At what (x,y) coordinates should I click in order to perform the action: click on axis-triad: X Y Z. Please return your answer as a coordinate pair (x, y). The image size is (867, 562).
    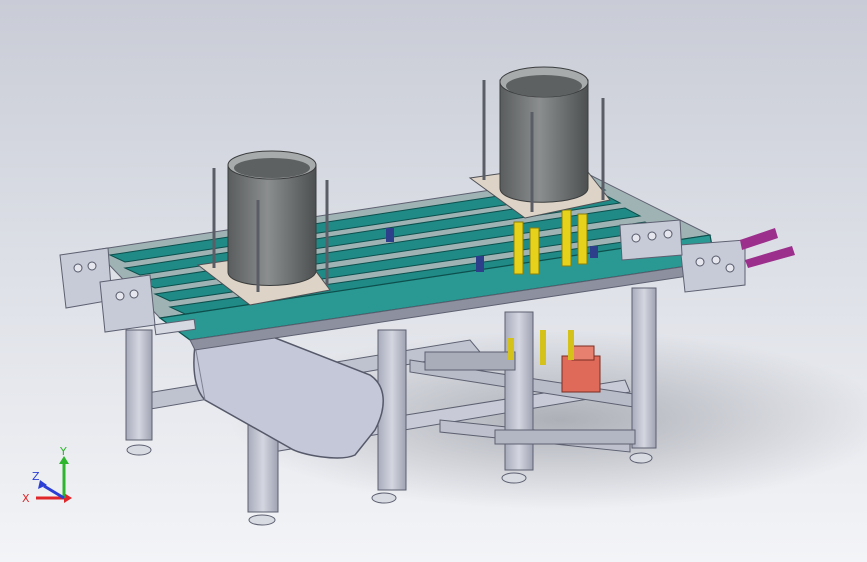
    Looking at the image, I should click on (47, 475).